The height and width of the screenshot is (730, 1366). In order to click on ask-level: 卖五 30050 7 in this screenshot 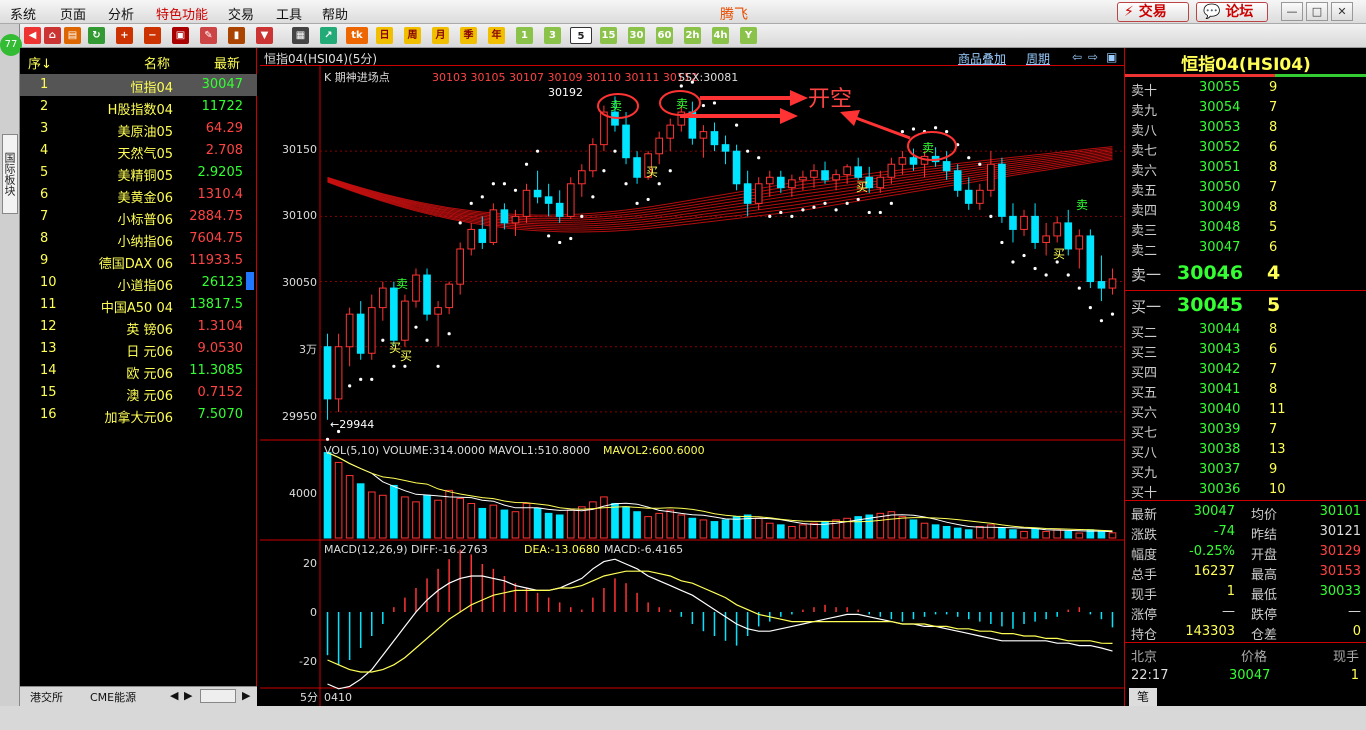, I will do `click(1245, 188)`.